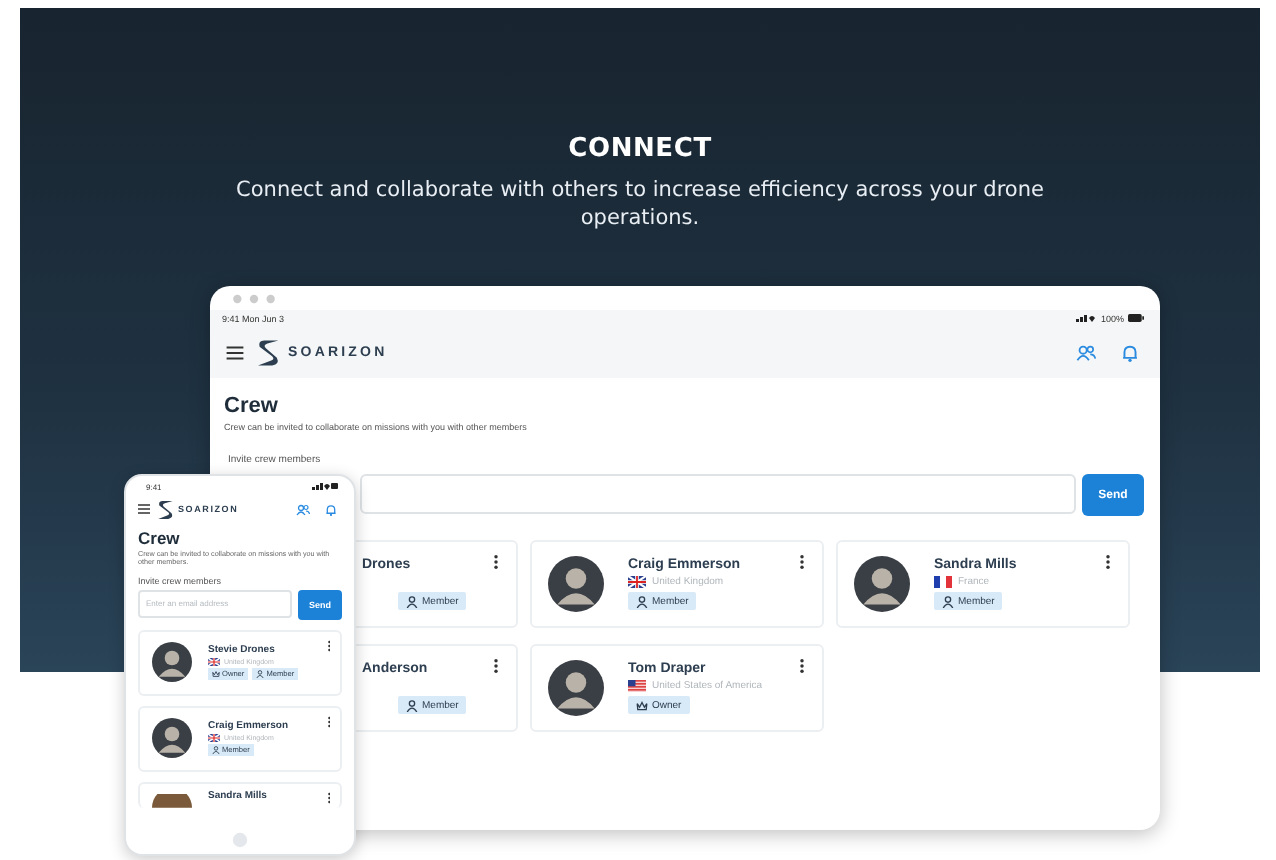  I want to click on section-subtitle: Connect and collaborate with others to increase efficiency across your drone operations., so click(640, 204).